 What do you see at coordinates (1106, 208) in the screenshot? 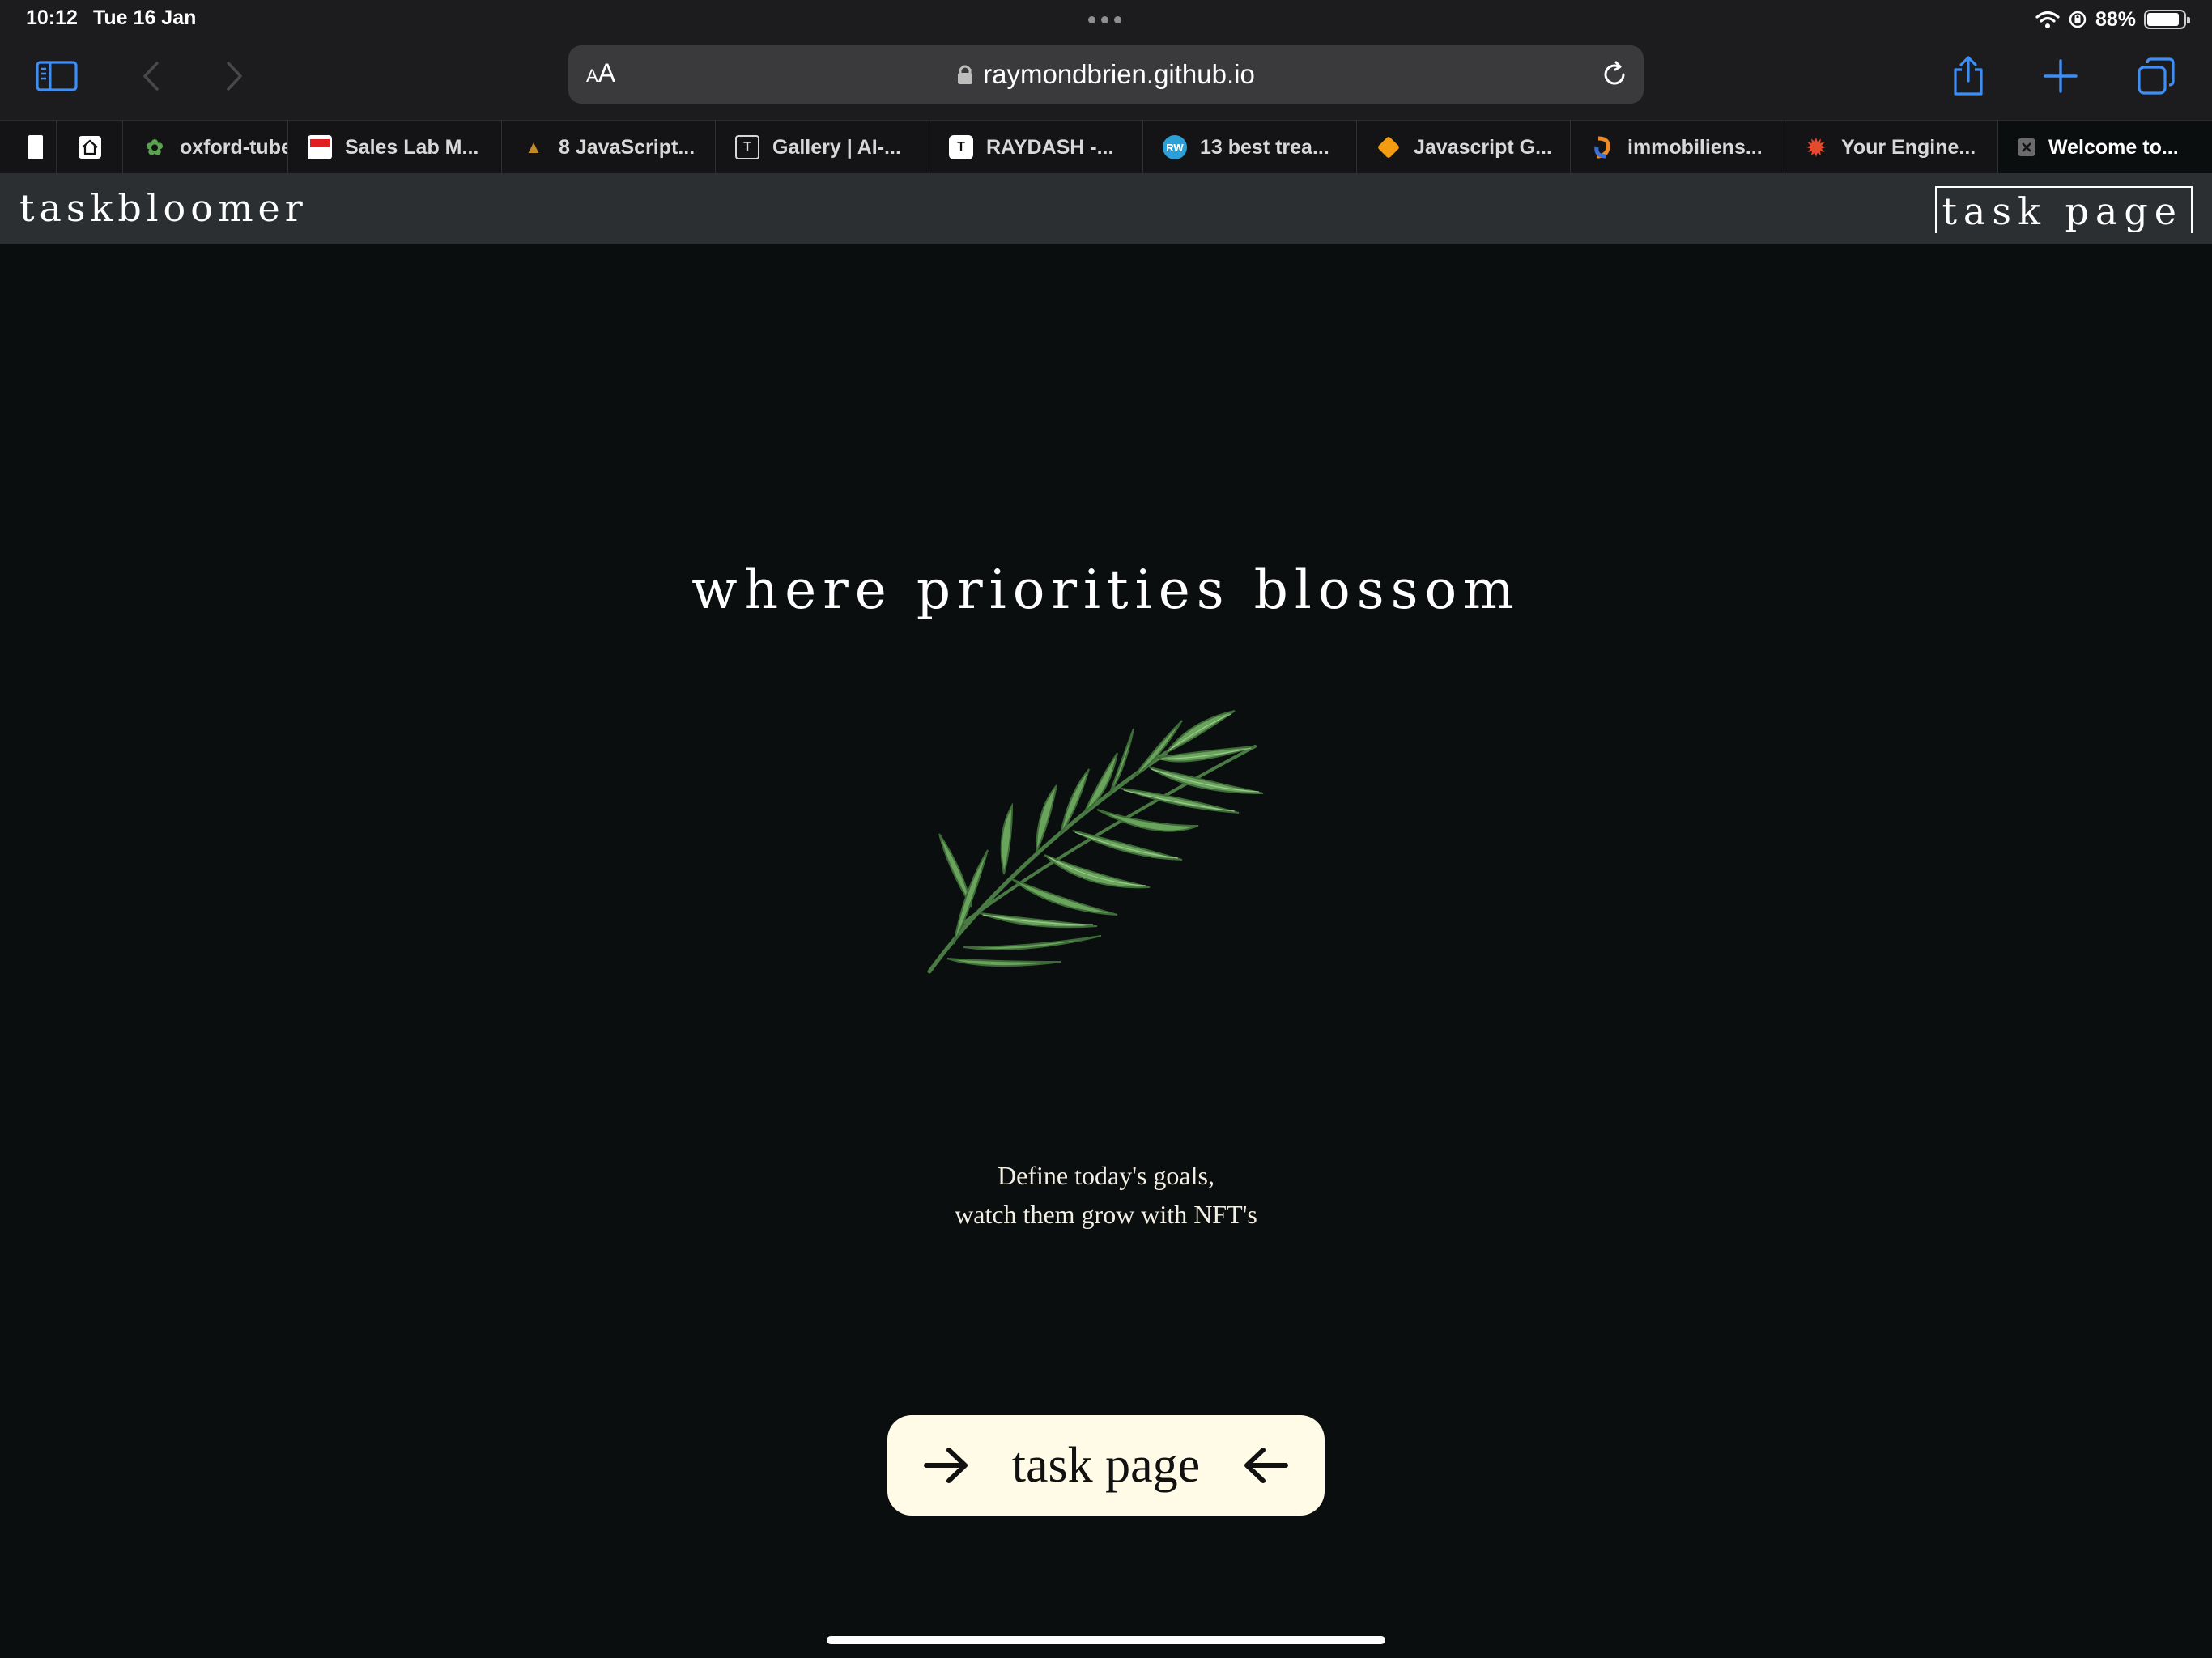
I see `site-header: taskbloomer task page` at bounding box center [1106, 208].